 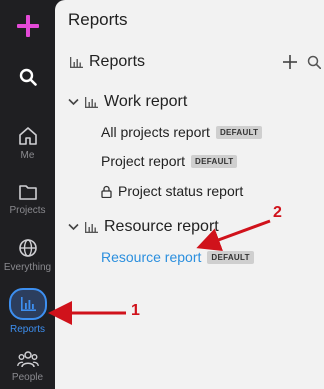 What do you see at coordinates (135, 310) in the screenshot?
I see `annotation-label-1: 1` at bounding box center [135, 310].